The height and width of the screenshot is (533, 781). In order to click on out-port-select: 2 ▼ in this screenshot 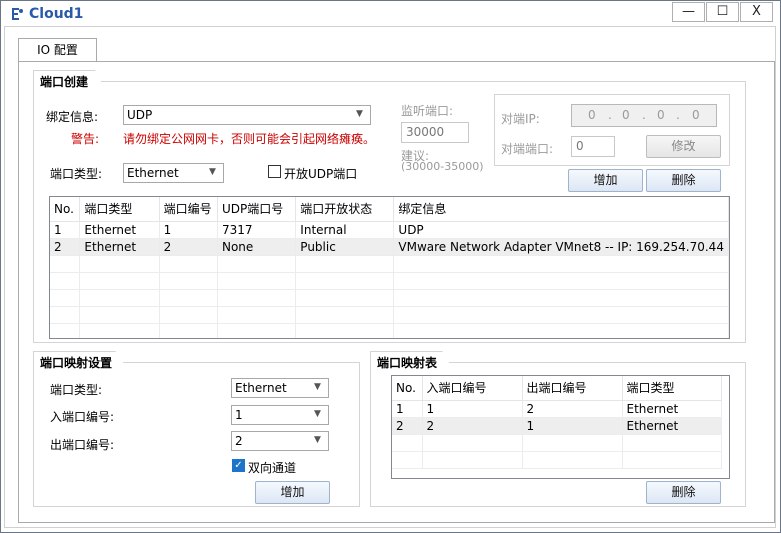, I will do `click(280, 441)`.